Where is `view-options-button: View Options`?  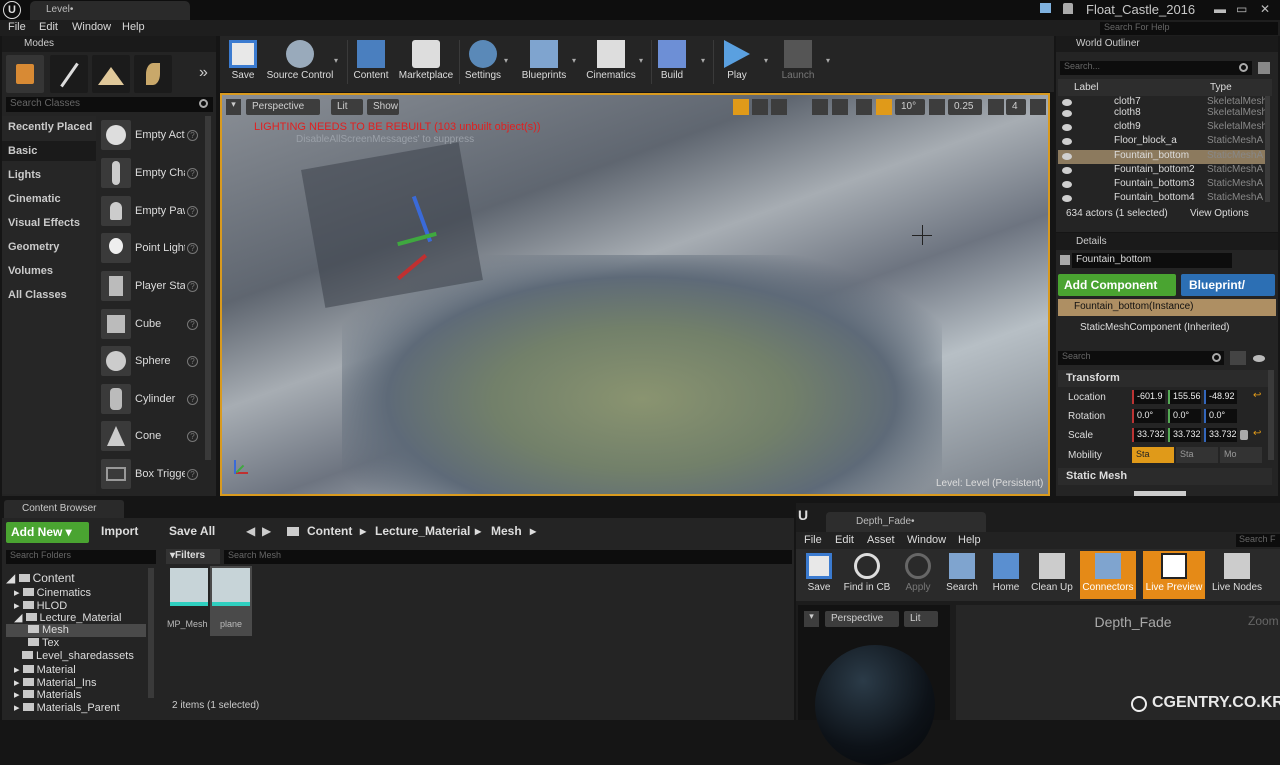
view-options-button: View Options is located at coordinates (1219, 213).